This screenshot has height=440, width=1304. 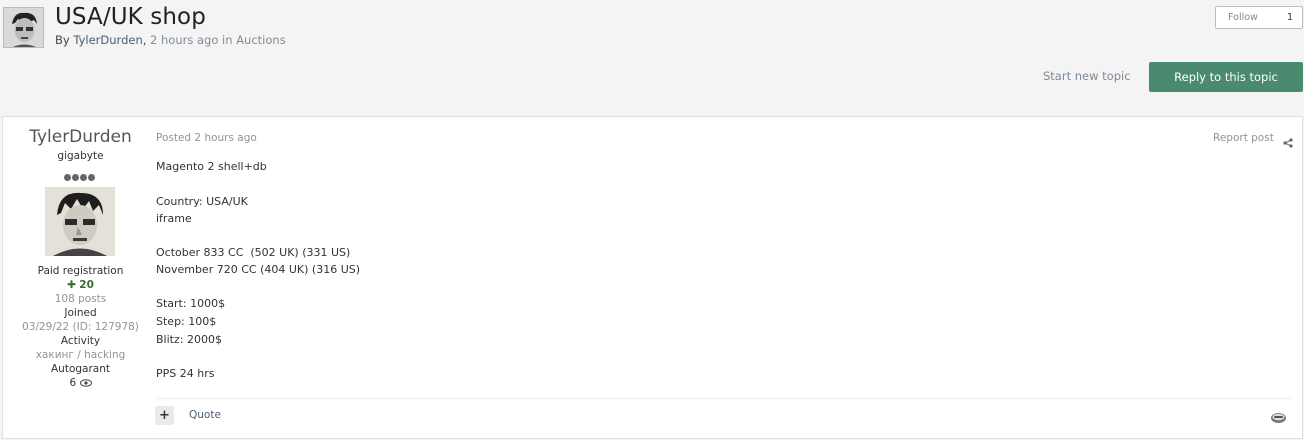 What do you see at coordinates (211, 166) in the screenshot?
I see `post-line: Magento 2 shell+db` at bounding box center [211, 166].